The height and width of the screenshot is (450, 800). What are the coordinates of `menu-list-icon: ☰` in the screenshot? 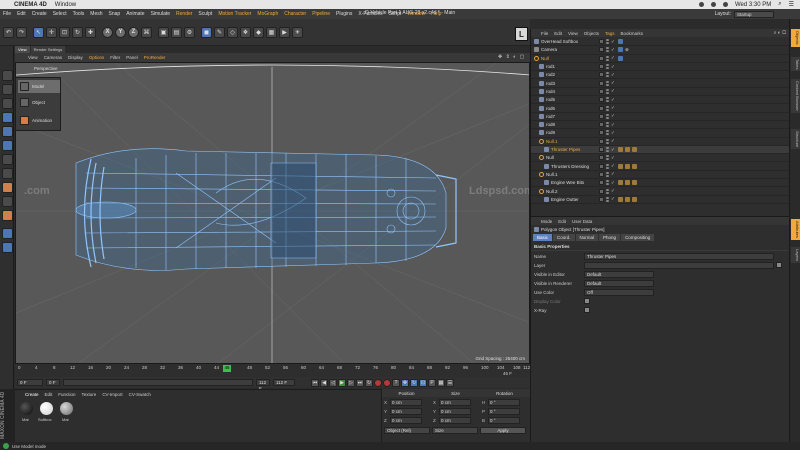 It's located at (791, 4).